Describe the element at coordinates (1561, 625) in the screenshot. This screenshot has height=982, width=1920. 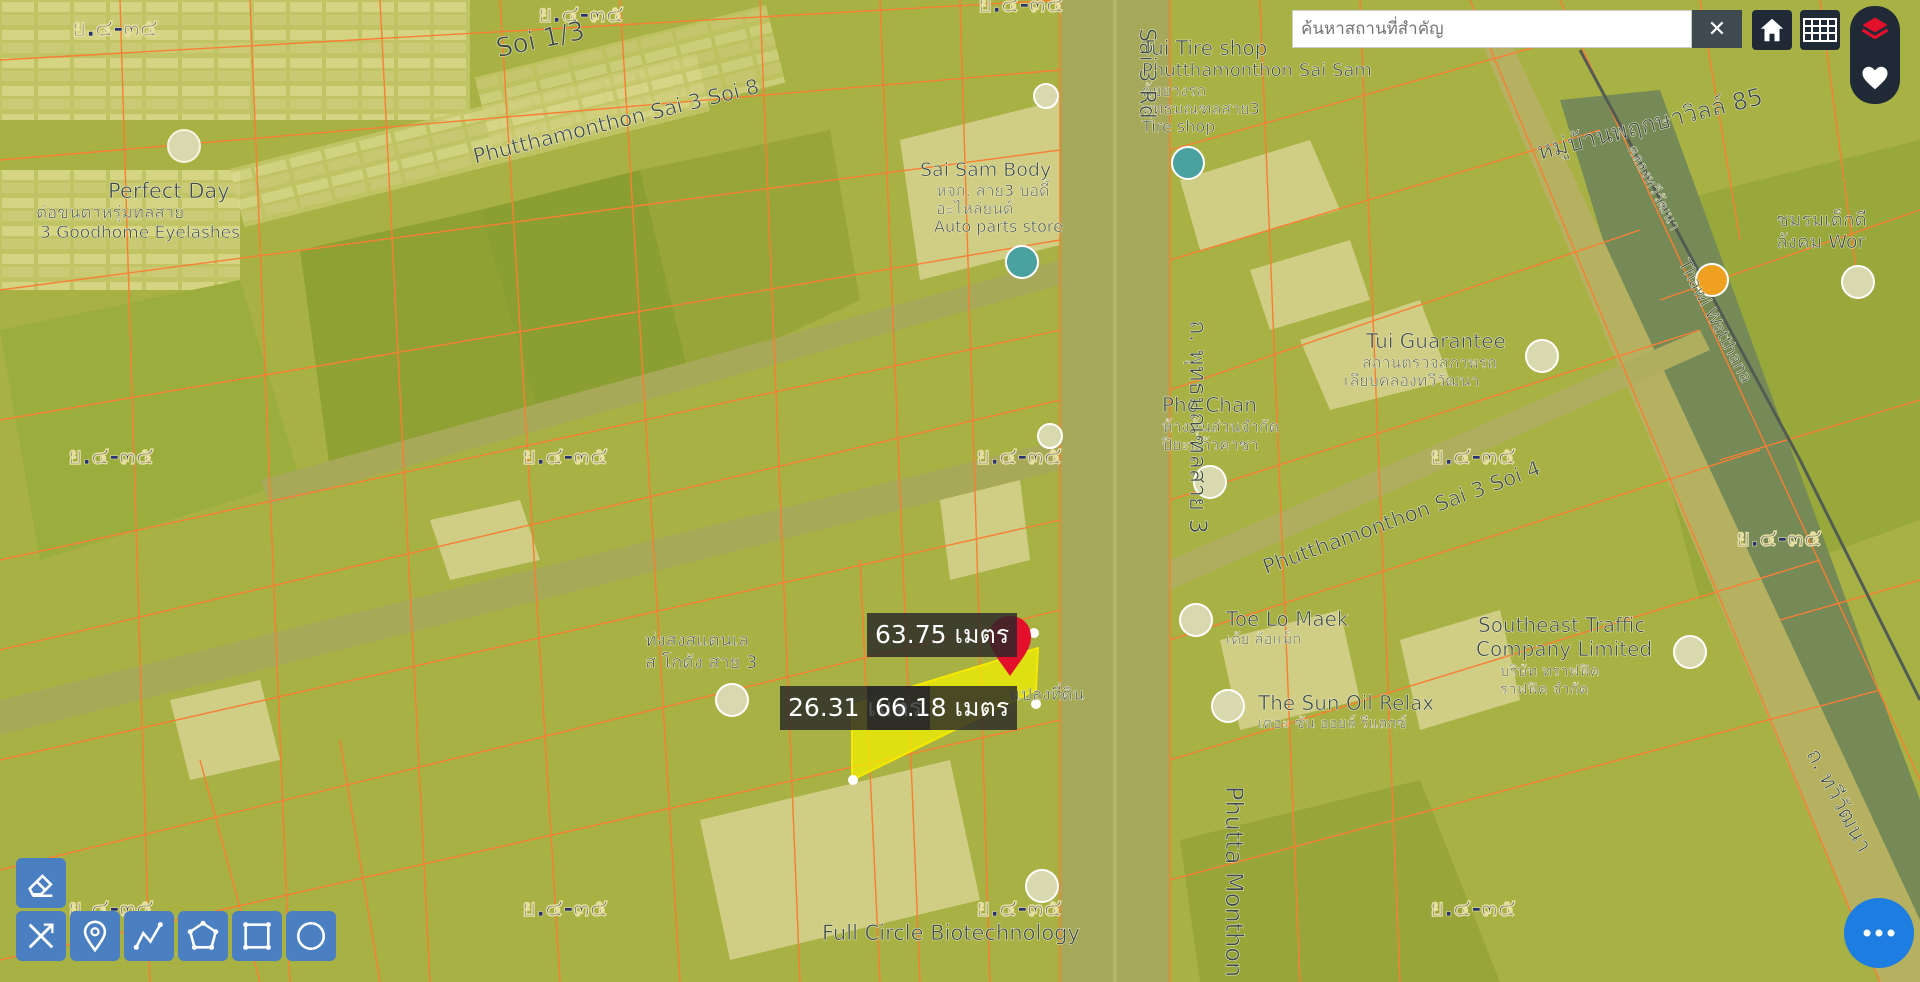
I see `place-label: Southeast Traffic` at that location.